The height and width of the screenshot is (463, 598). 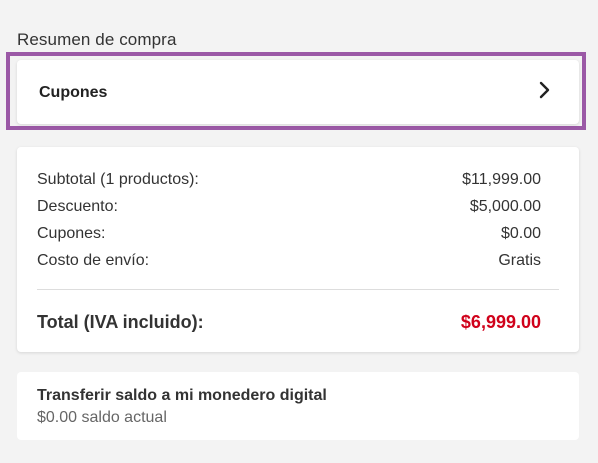 What do you see at coordinates (289, 263) in the screenshot?
I see `shipping-row: Costo de envío: Gratis` at bounding box center [289, 263].